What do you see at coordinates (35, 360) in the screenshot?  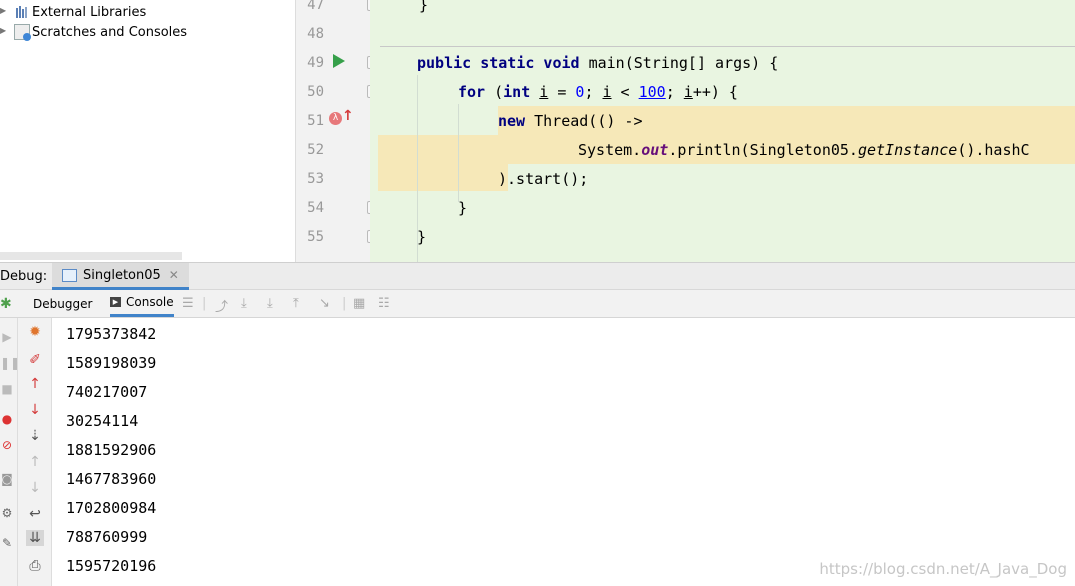 I see `clear-icon: ✐` at bounding box center [35, 360].